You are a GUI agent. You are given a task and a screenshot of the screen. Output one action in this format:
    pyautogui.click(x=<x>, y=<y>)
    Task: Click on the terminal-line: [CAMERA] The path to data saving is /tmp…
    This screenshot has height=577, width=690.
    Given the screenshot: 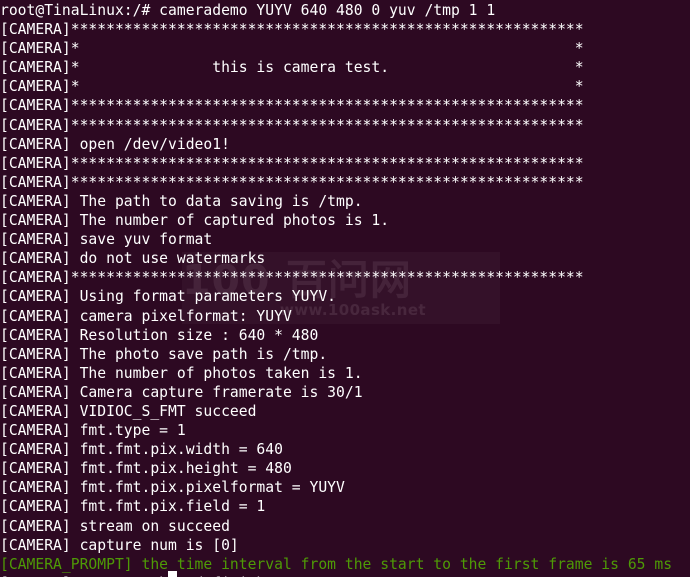 What is the action you would take?
    pyautogui.click(x=181, y=201)
    